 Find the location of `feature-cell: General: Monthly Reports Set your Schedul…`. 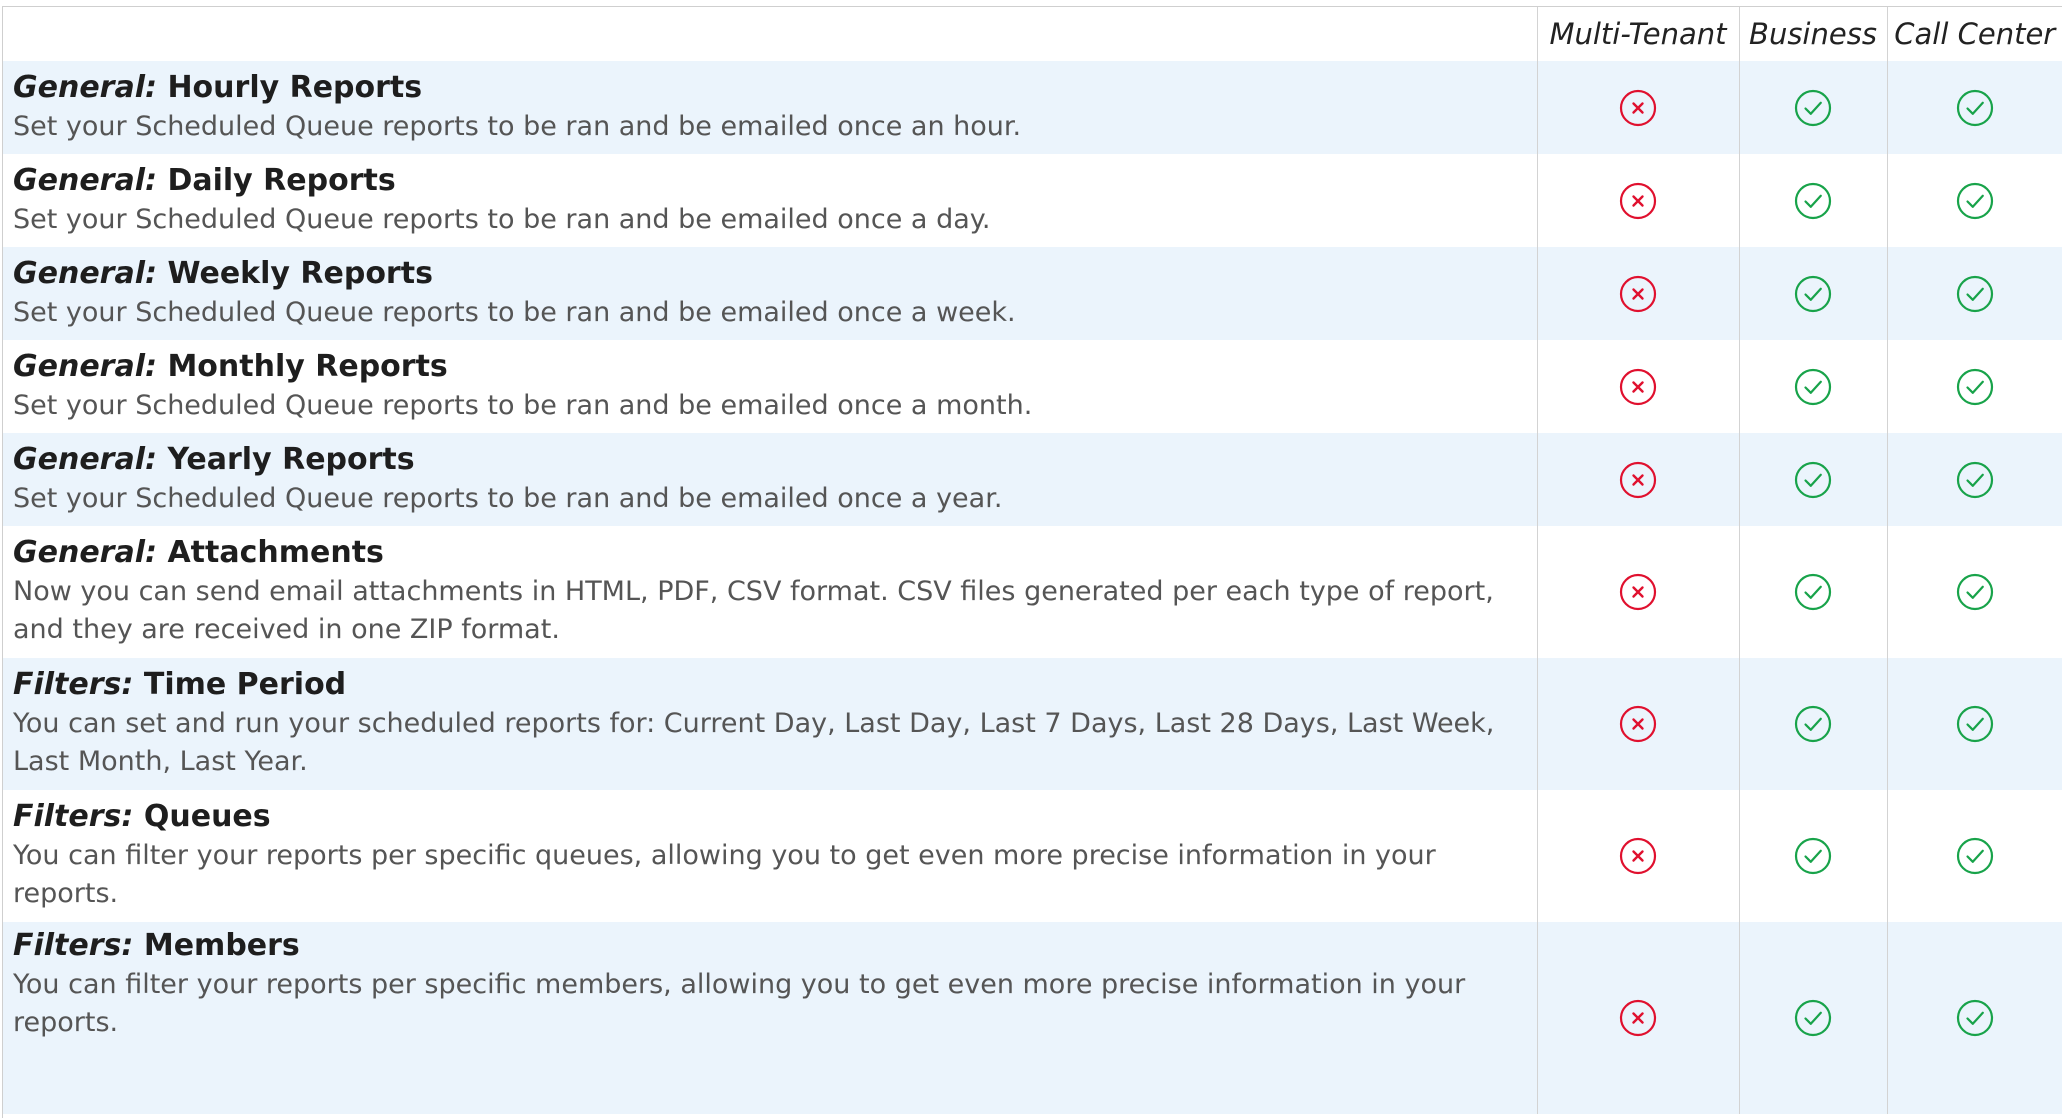

feature-cell: General: Monthly Reports Set your Schedul… is located at coordinates (770, 386).